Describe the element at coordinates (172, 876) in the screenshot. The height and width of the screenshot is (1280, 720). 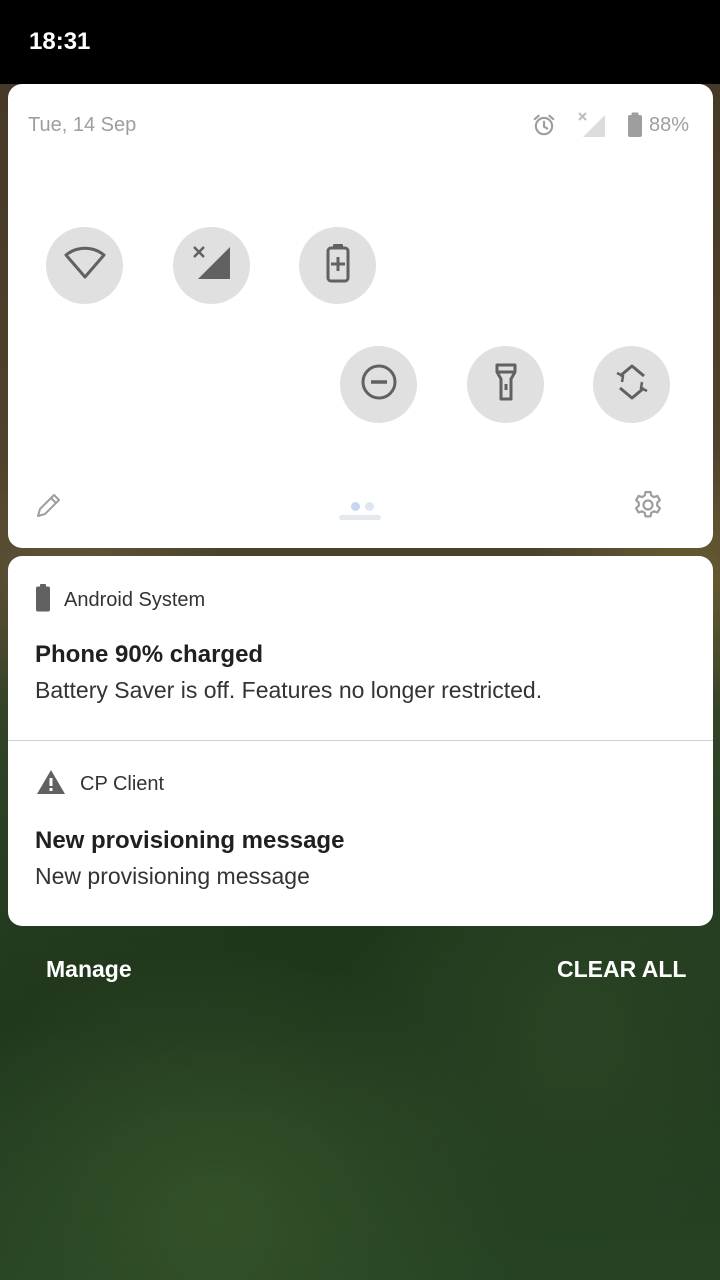
I see `notification-text: New provisioning message` at that location.